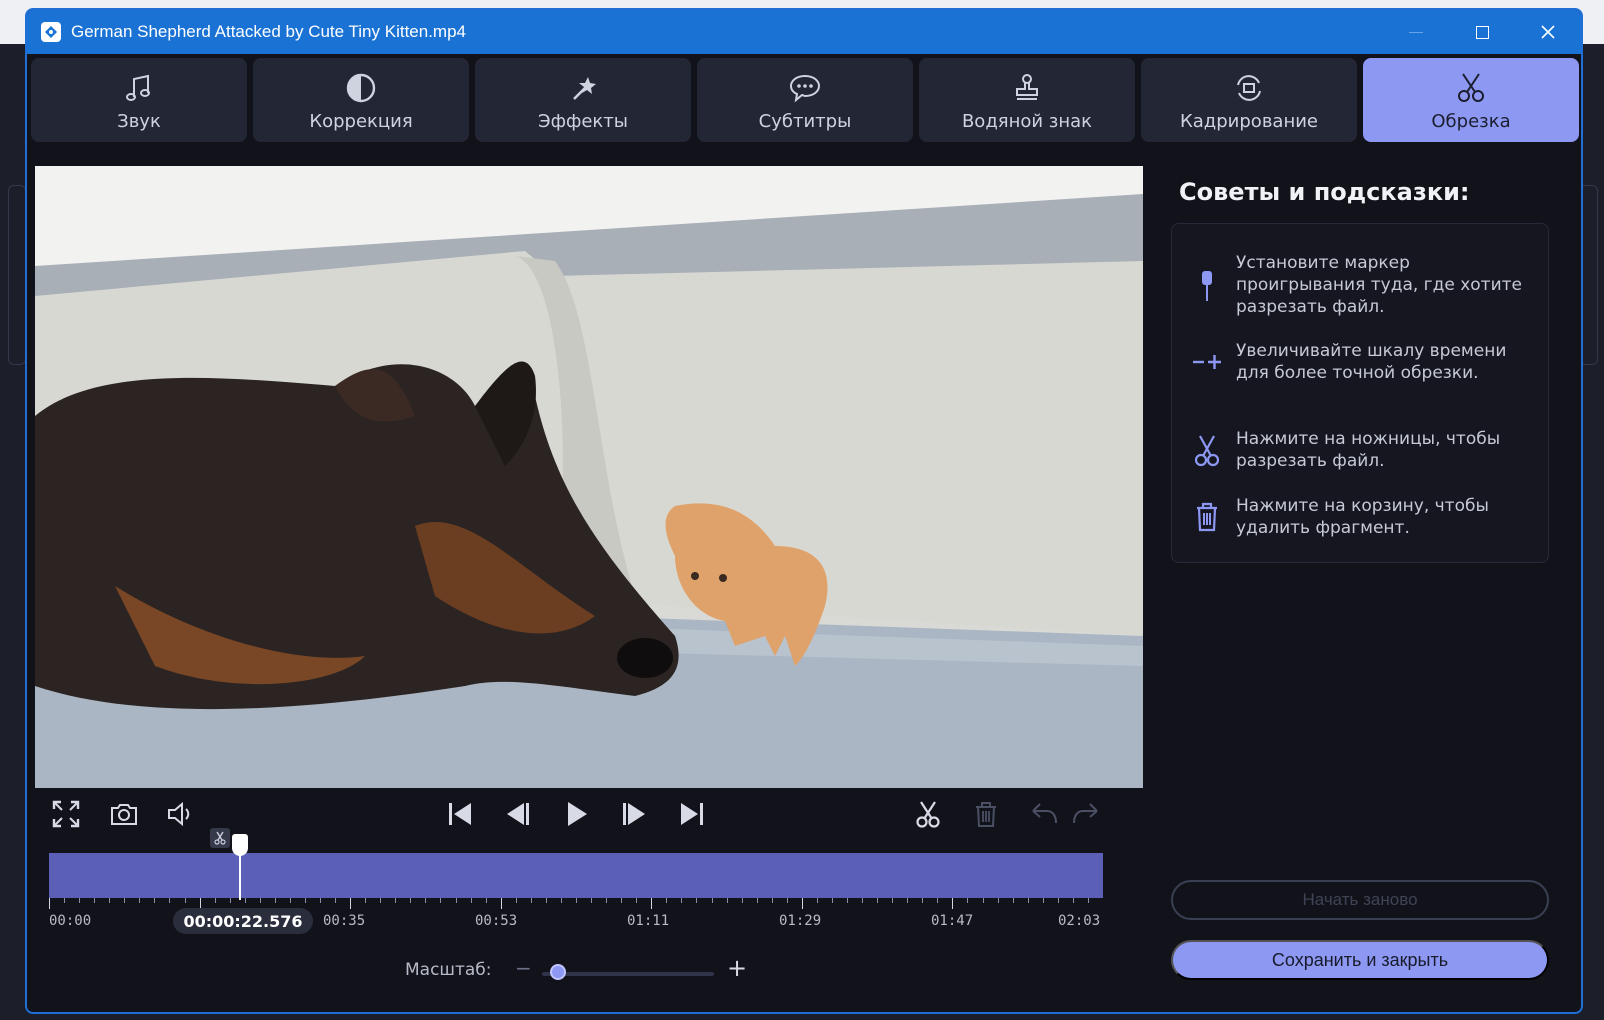 Image resolution: width=1604 pixels, height=1020 pixels. Describe the element at coordinates (628, 974) in the screenshot. I see `zoom-slider-track` at that location.